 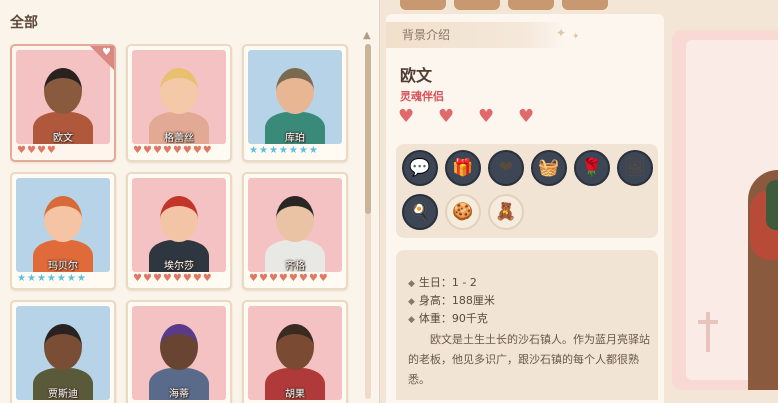 What do you see at coordinates (295, 266) in the screenshot?
I see `character-card-name: 齐格` at bounding box center [295, 266].